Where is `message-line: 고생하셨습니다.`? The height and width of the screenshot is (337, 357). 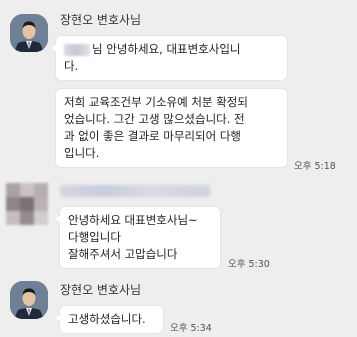 message-line: 고생하셨습니다. is located at coordinates (107, 319).